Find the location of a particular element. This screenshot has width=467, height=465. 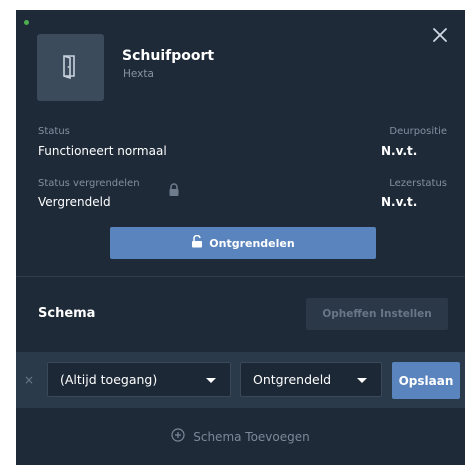

unlock-button: Ontgrendelen is located at coordinates (243, 243).